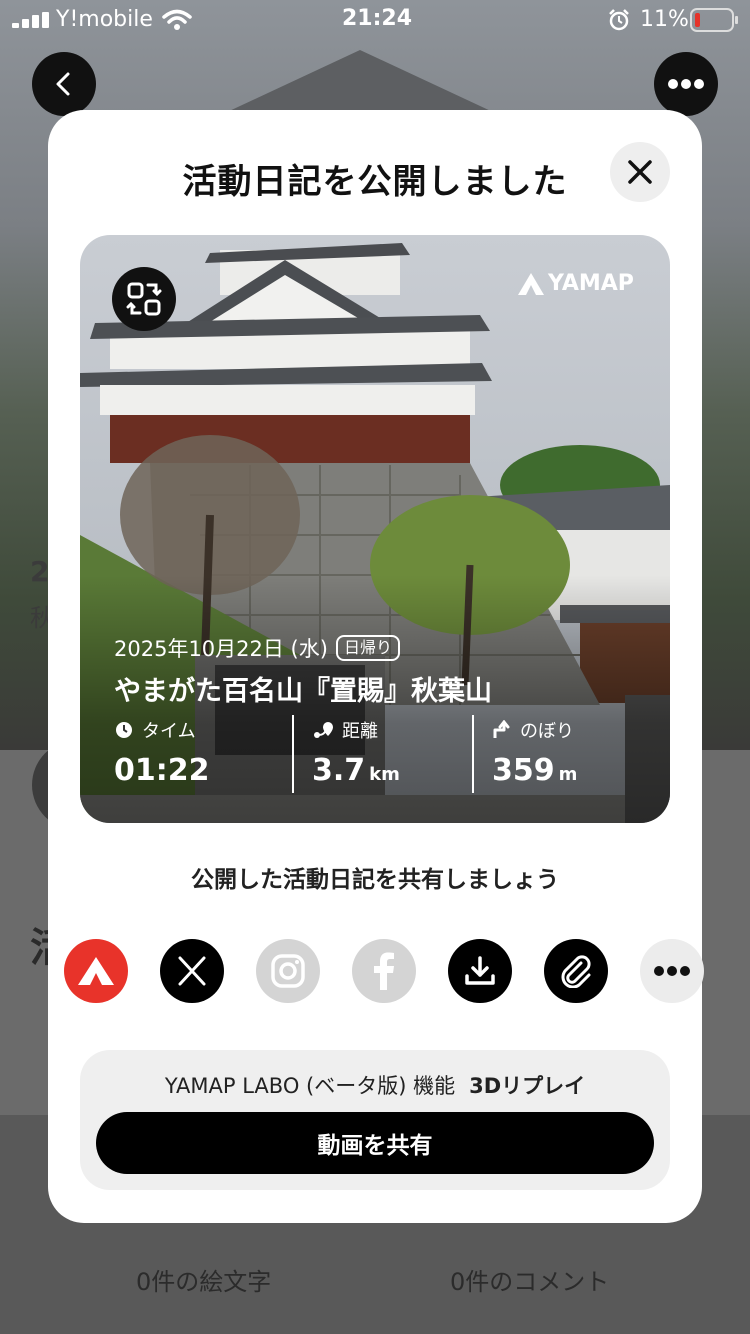 The image size is (750, 1334). I want to click on download-icon, so click(480, 970).